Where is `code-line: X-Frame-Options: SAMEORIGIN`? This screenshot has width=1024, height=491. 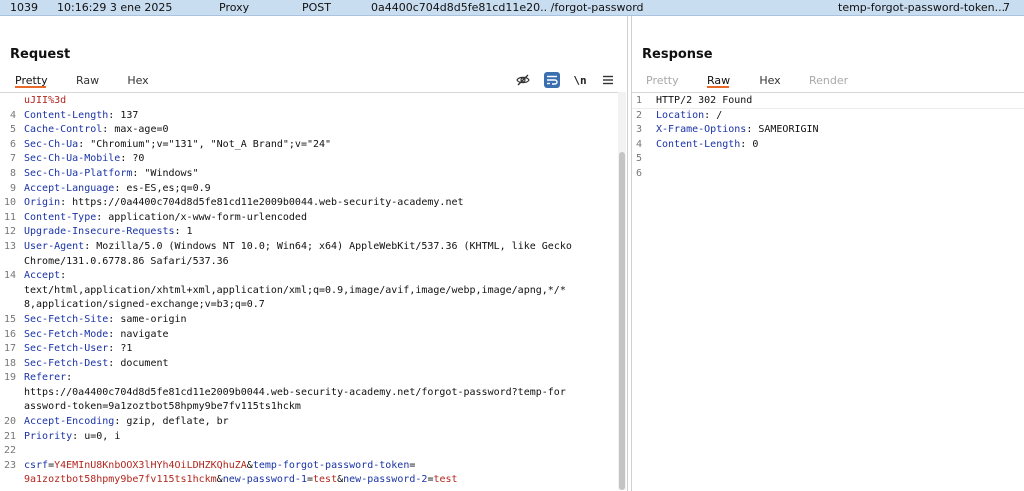
code-line: X-Frame-Options: SAMEORIGIN is located at coordinates (737, 130).